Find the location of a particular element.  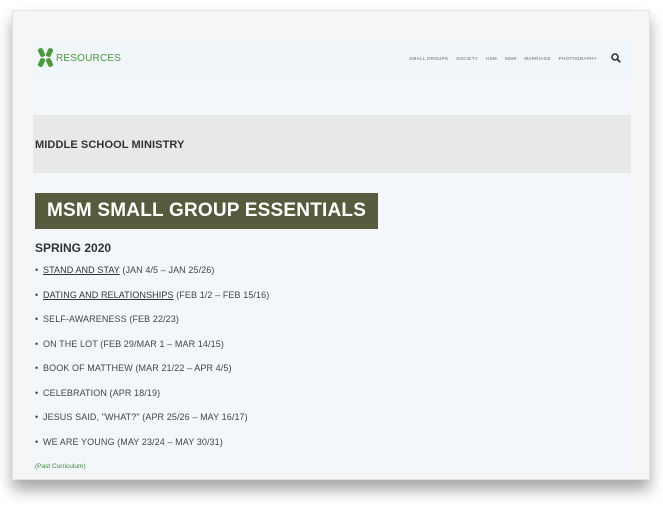

past-curriculum-link: (Past Curriculum) is located at coordinates (60, 466).